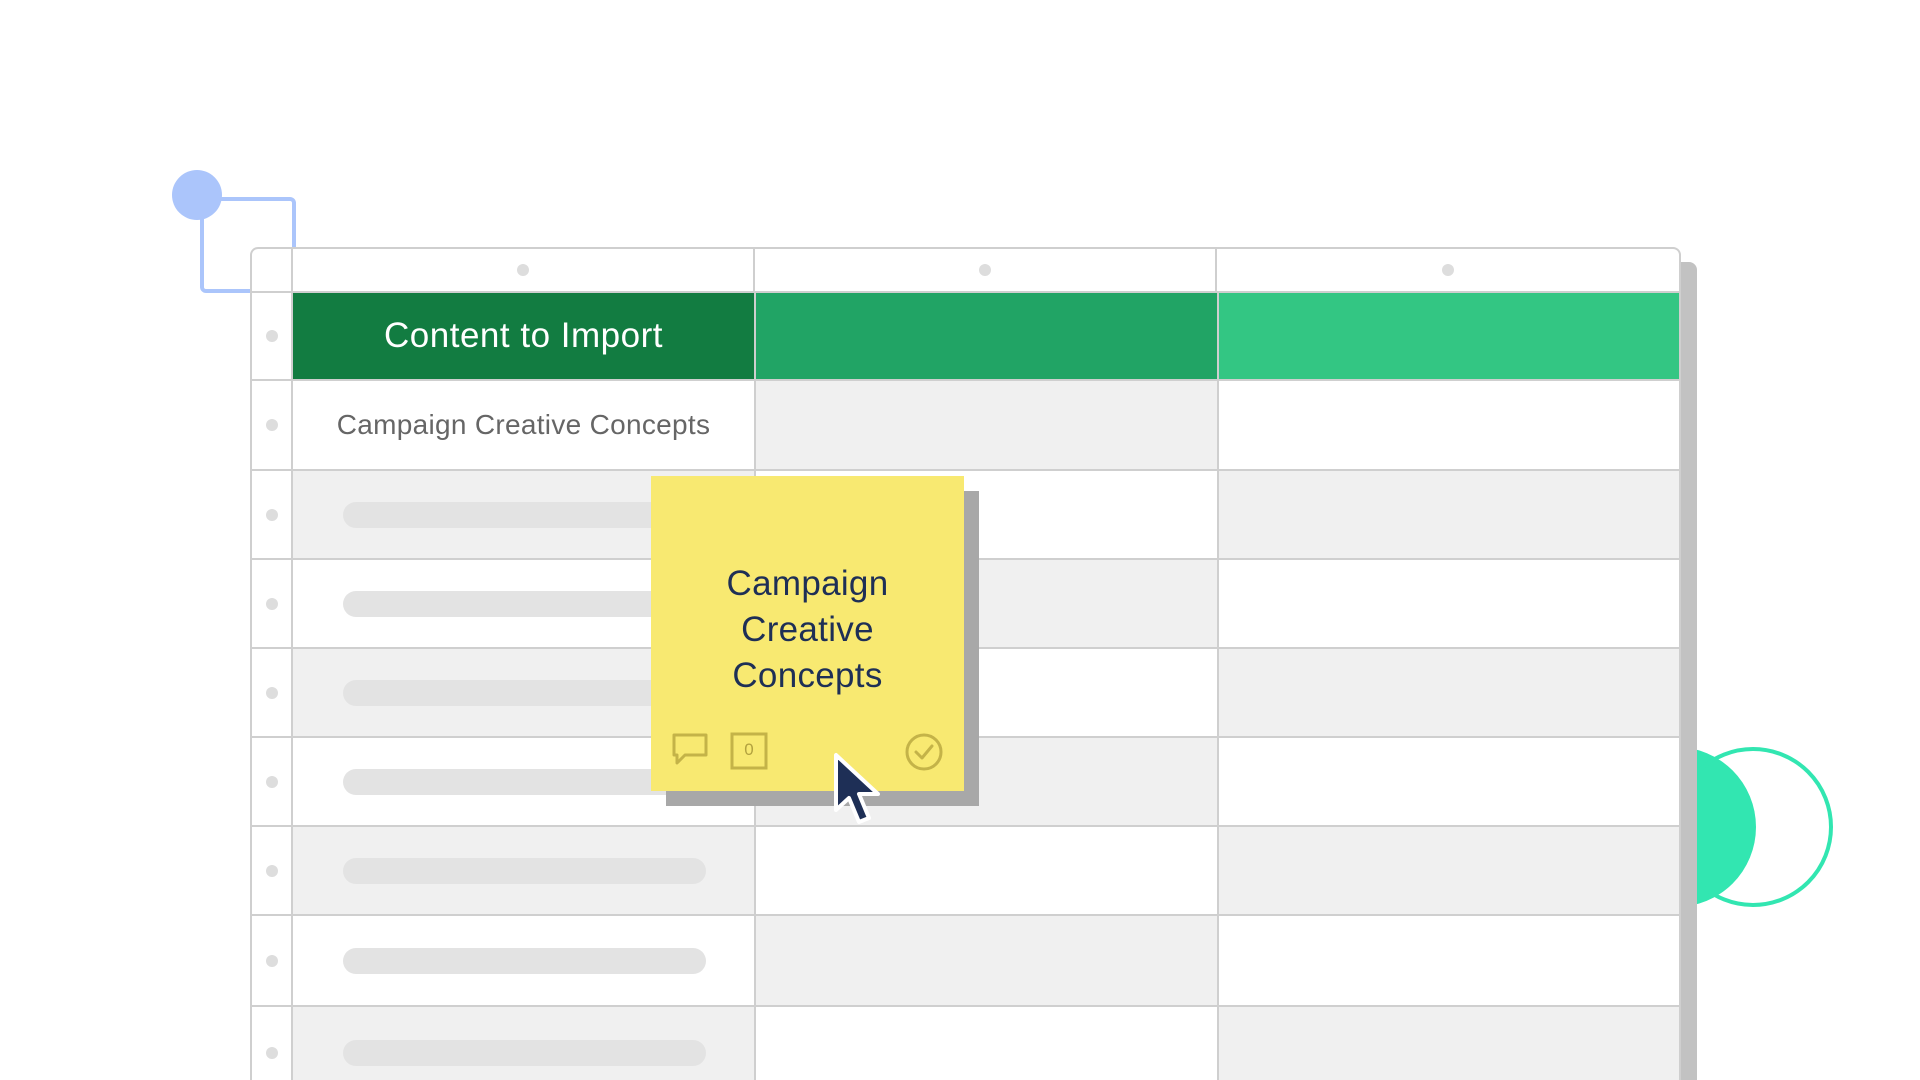 The height and width of the screenshot is (1080, 1920). I want to click on header-cell-content-to-import: Content to Import, so click(524, 336).